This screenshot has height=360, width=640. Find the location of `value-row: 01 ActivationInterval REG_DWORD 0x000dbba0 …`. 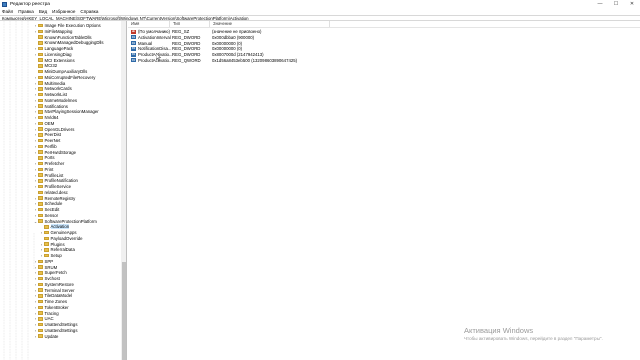

value-row: 01 ActivationInterval REG_DWORD 0x000dbba0 … is located at coordinates (278, 38).